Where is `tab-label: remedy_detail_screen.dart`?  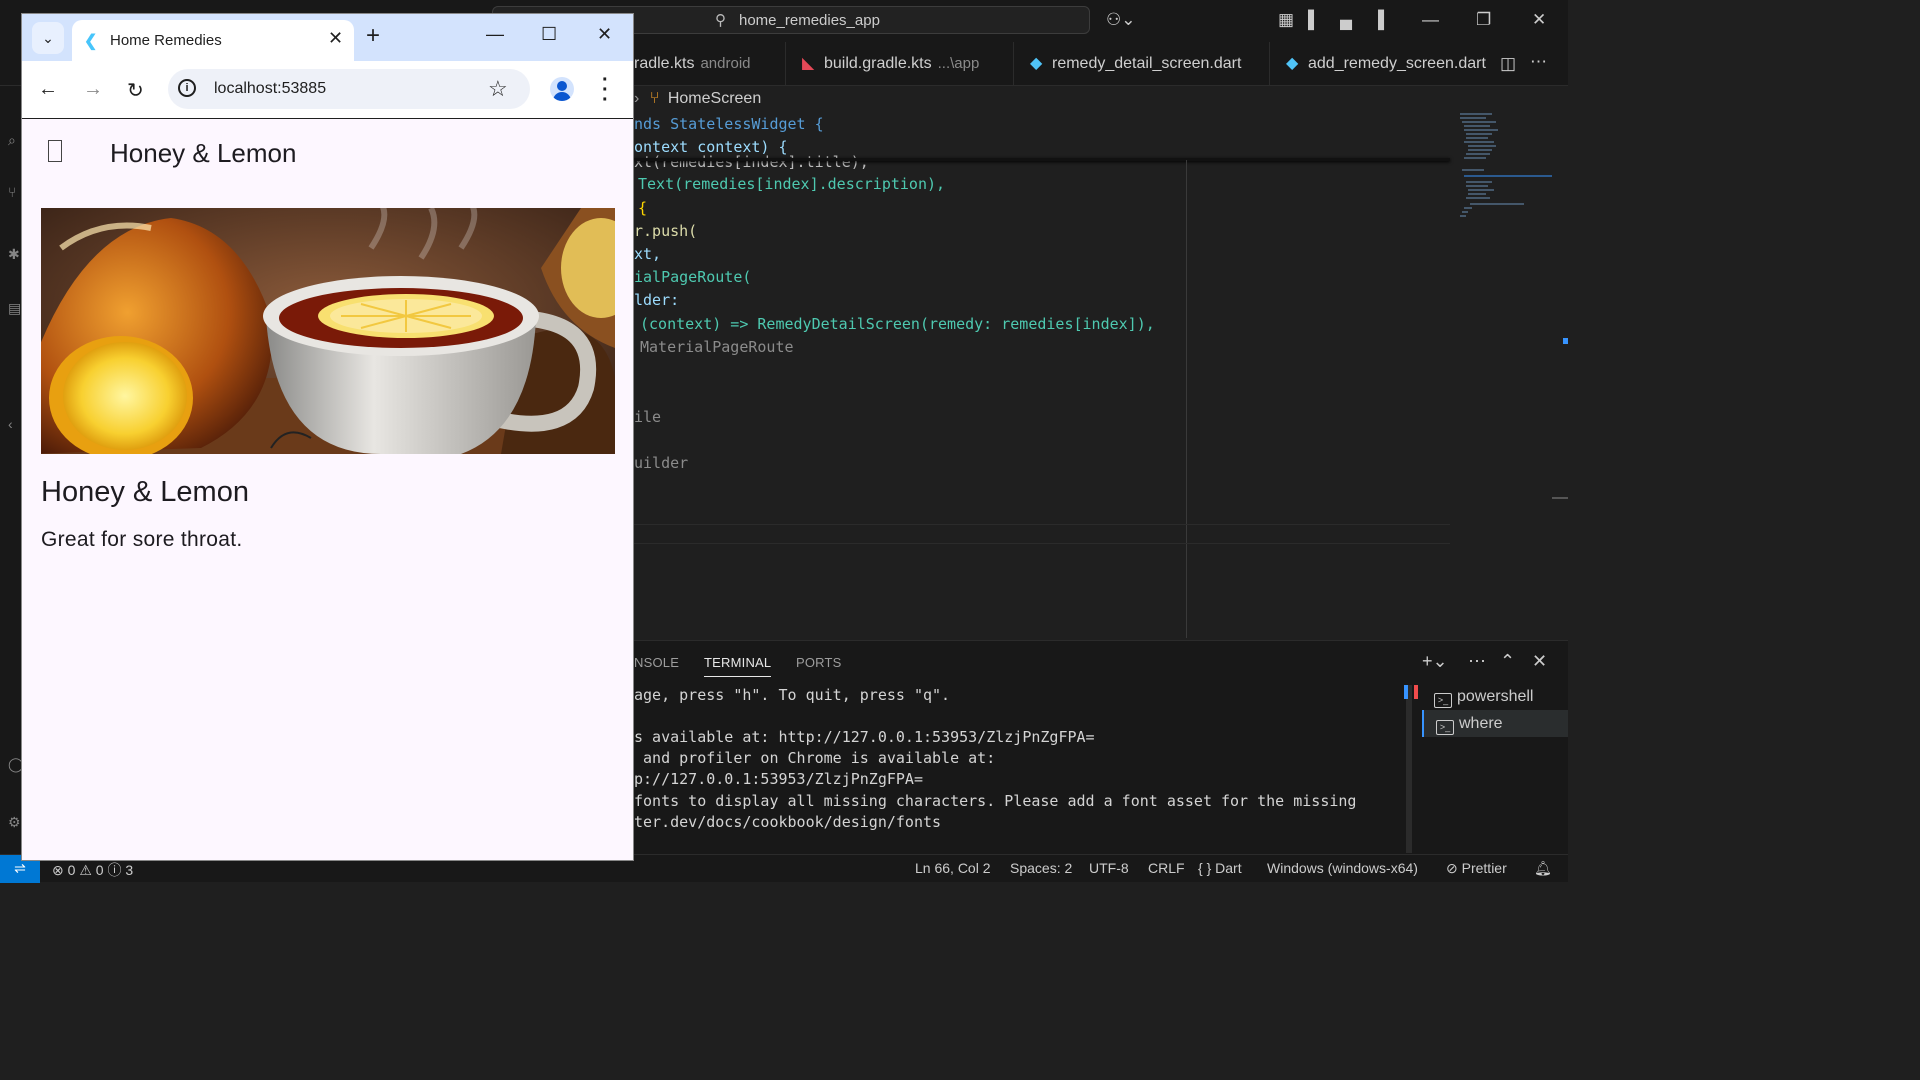
tab-label: remedy_detail_screen.dart is located at coordinates (1147, 63).